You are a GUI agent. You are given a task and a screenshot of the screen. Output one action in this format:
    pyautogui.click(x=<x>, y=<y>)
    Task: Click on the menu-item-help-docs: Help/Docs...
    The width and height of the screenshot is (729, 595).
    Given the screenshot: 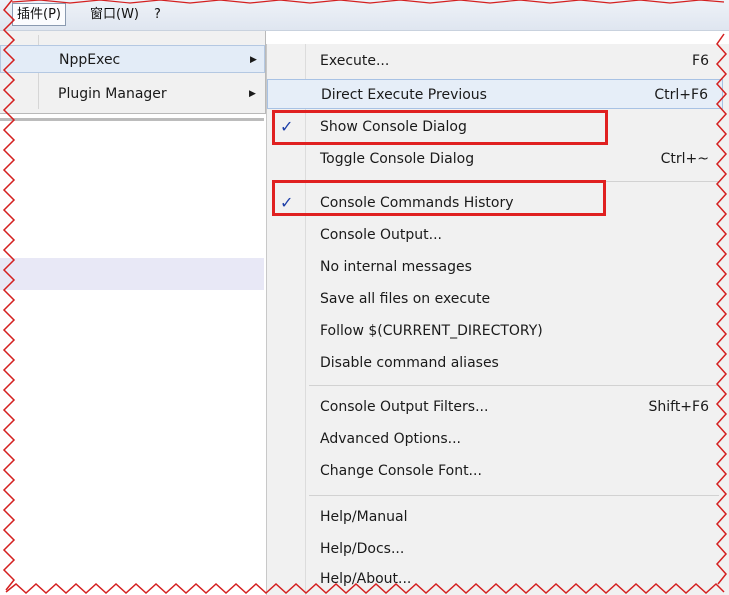 What is the action you would take?
    pyautogui.click(x=495, y=549)
    